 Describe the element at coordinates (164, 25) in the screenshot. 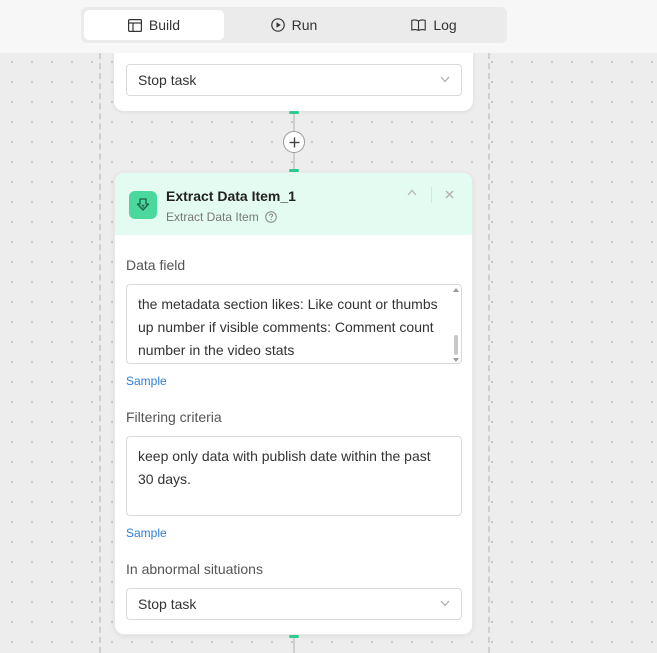

I see `tab-build-label: Build` at that location.